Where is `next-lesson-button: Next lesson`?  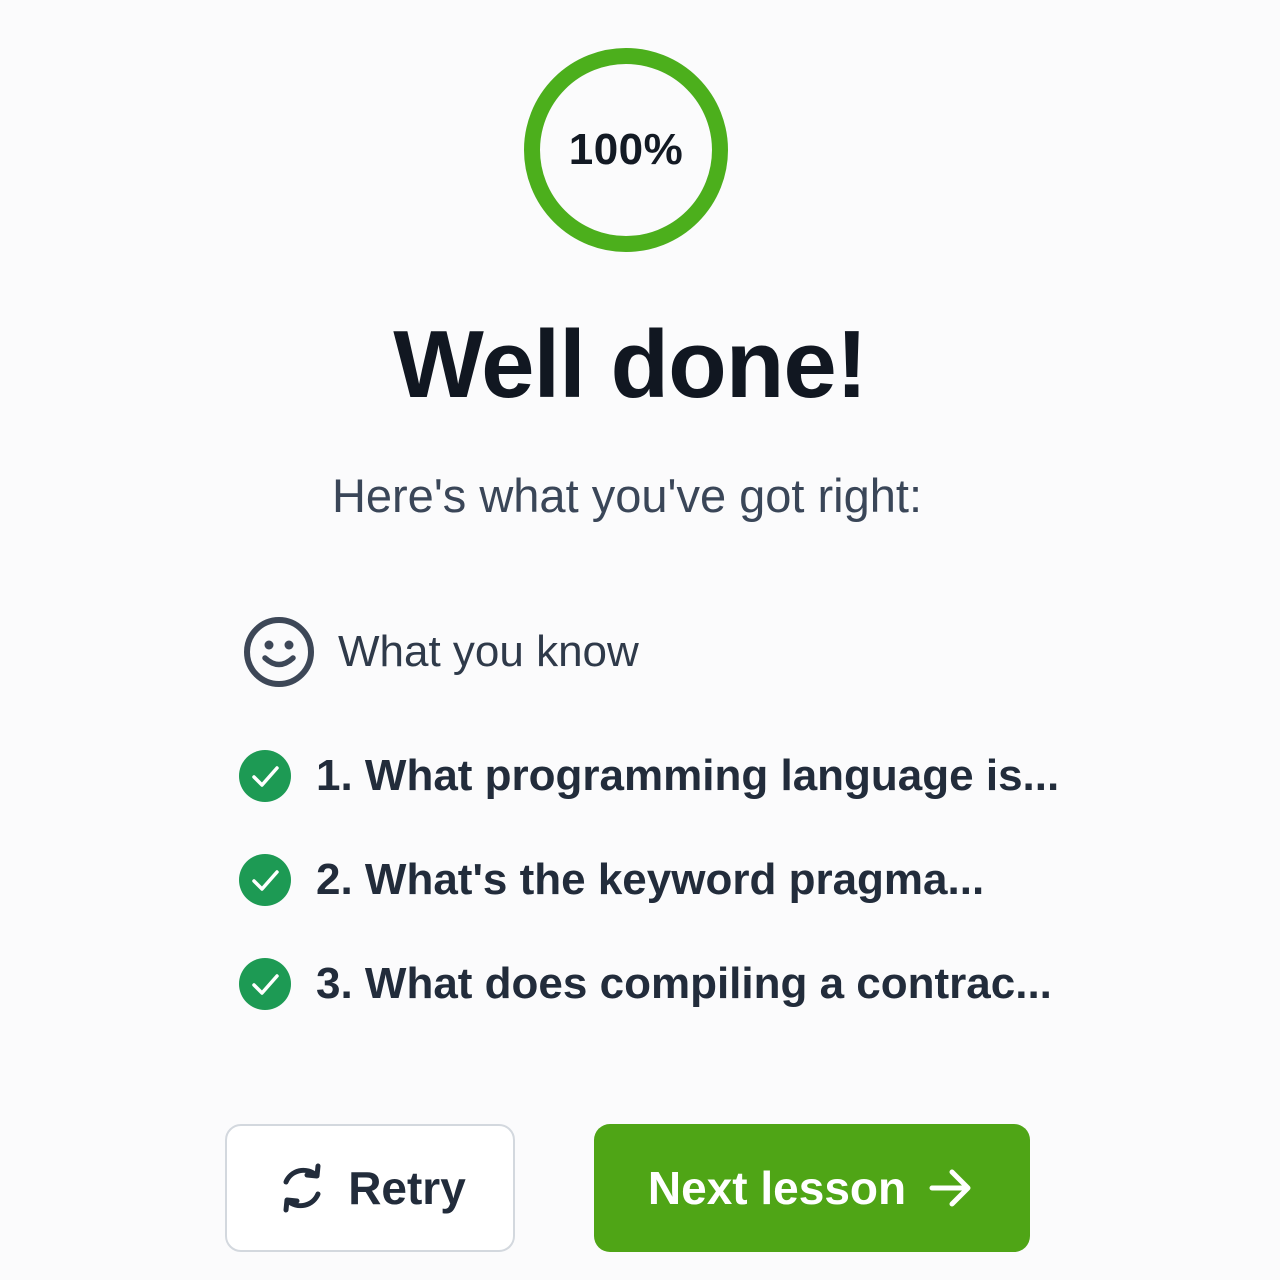 next-lesson-button: Next lesson is located at coordinates (812, 1188).